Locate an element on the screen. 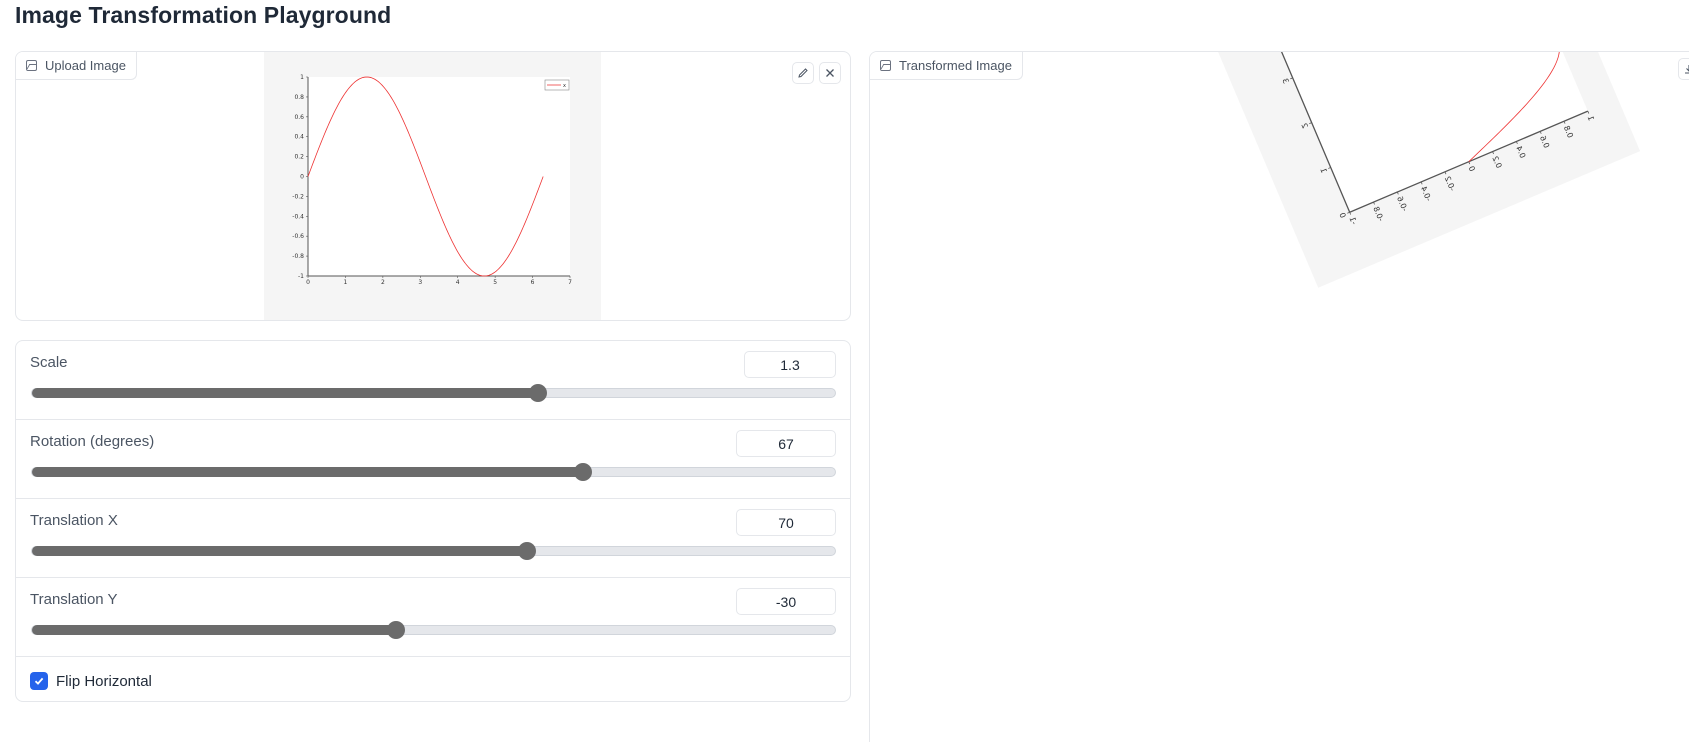  translation-y-number-input: -30 is located at coordinates (786, 601).